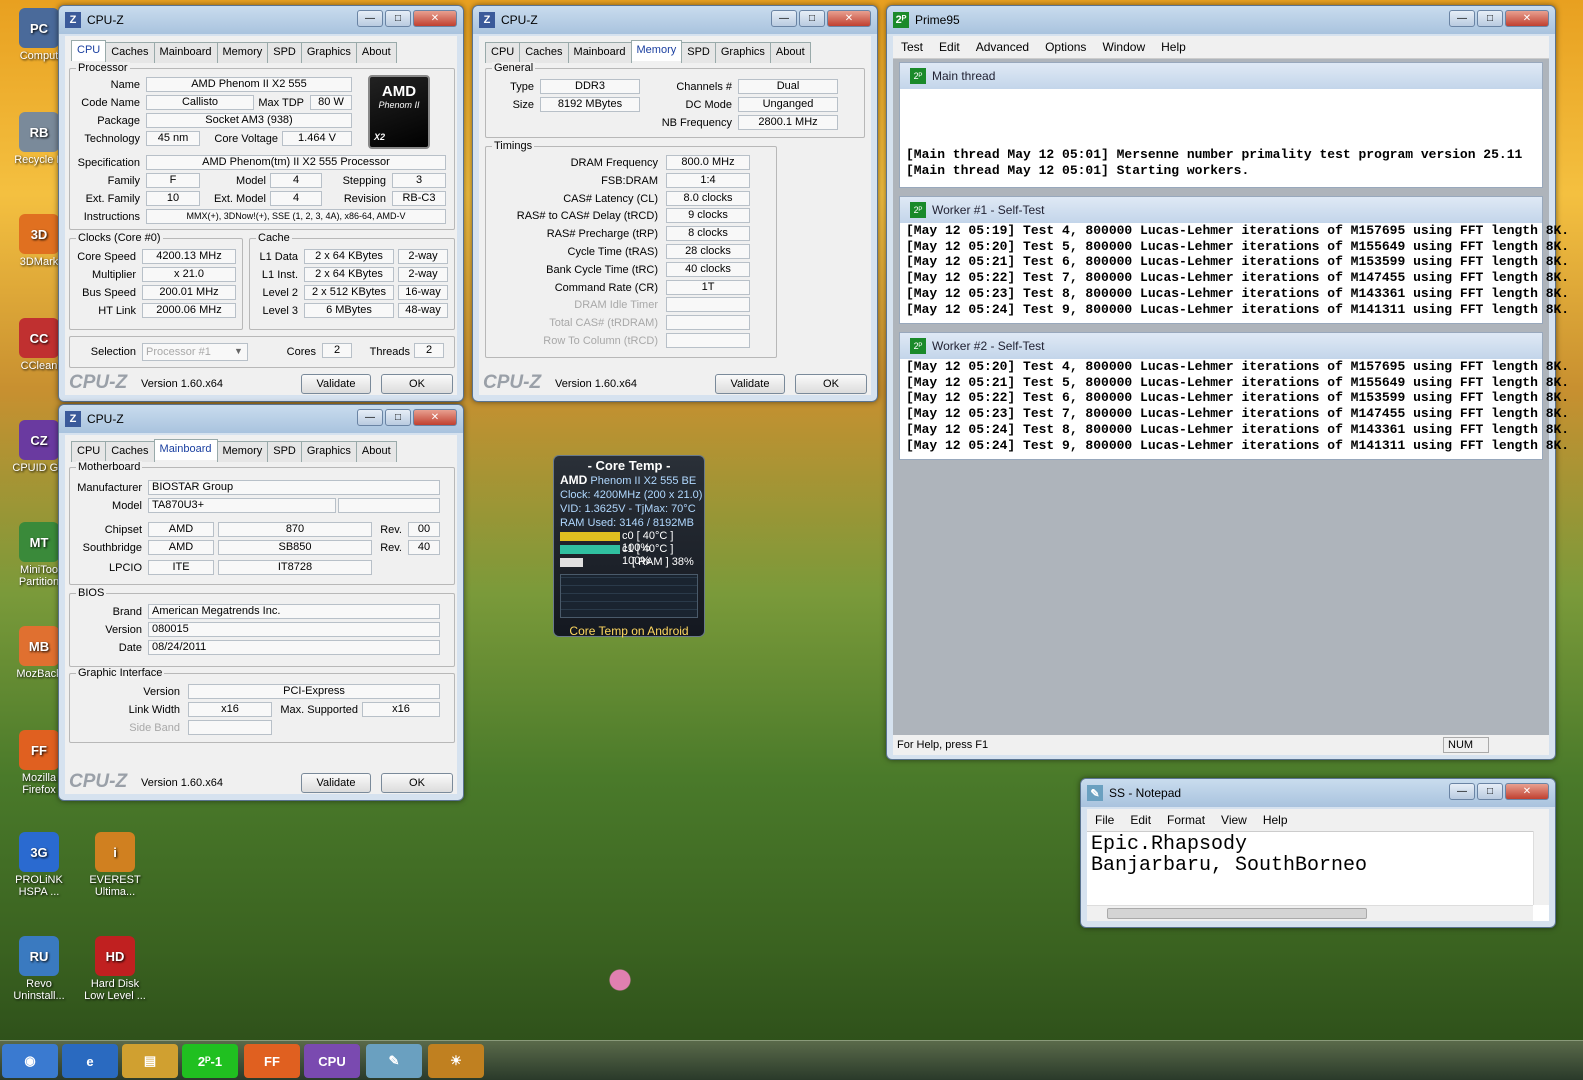 This screenshot has width=1583, height=1080. I want to click on menu-item: Advanced, so click(1002, 47).